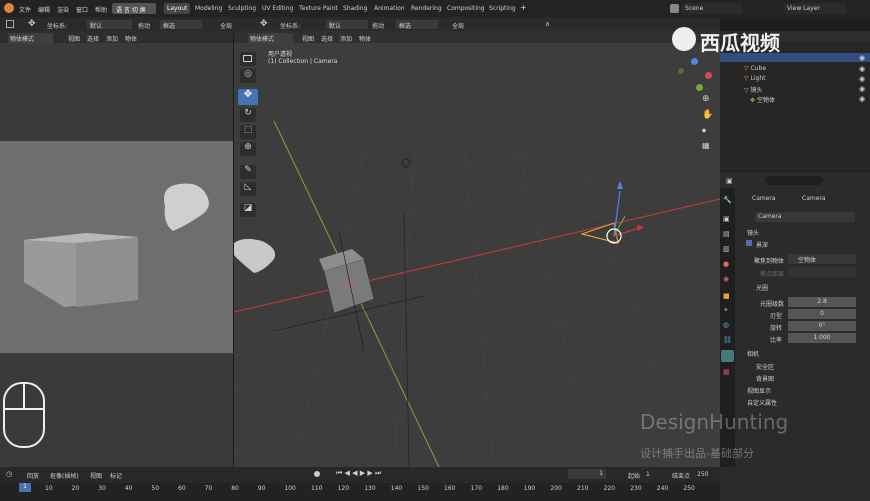 The image size is (870, 501). Describe the element at coordinates (755, 78) in the screenshot. I see `outliner-item-light: ▽ Light` at that location.